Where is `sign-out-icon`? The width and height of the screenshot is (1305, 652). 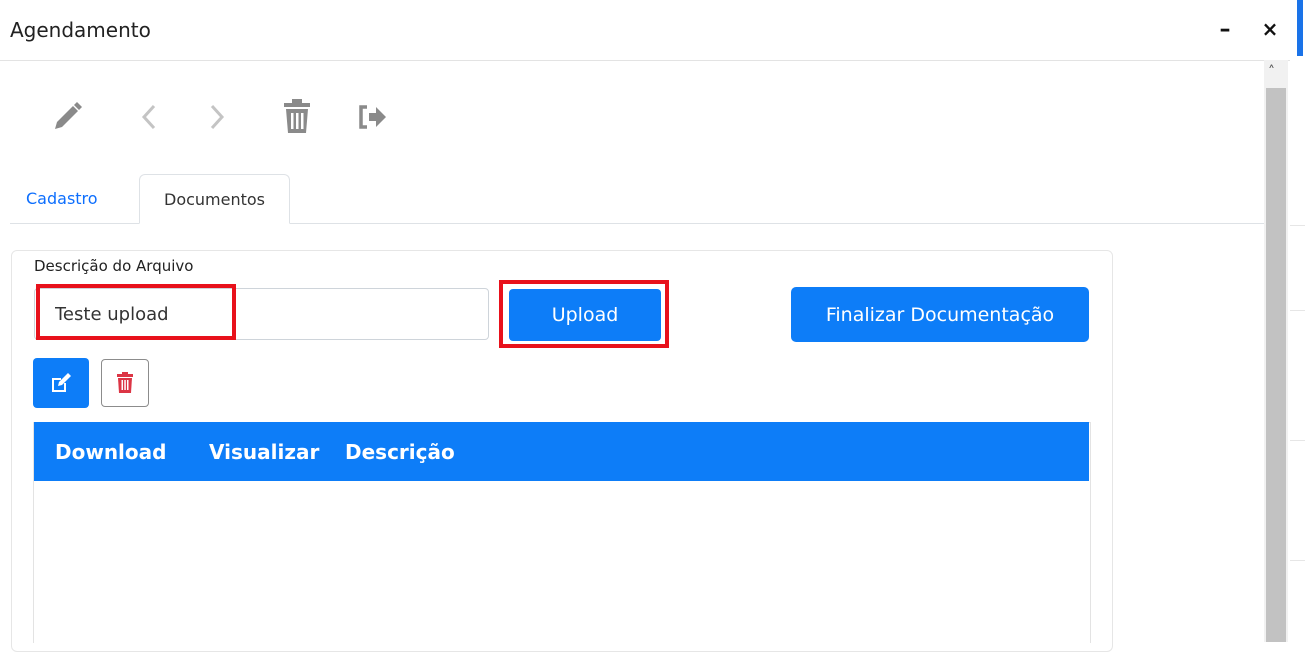
sign-out-icon is located at coordinates (372, 117).